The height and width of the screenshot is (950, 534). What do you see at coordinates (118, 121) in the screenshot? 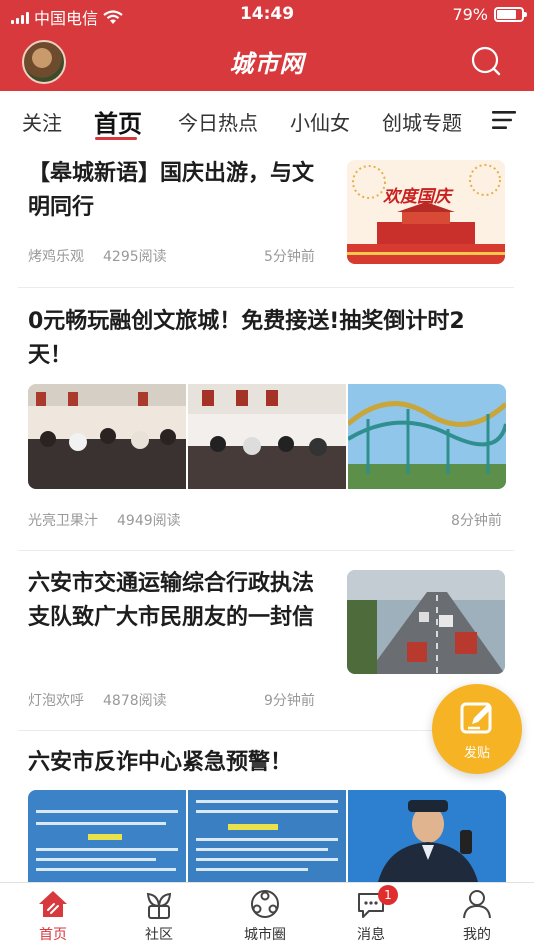
I see `tab-home: 首页` at bounding box center [118, 121].